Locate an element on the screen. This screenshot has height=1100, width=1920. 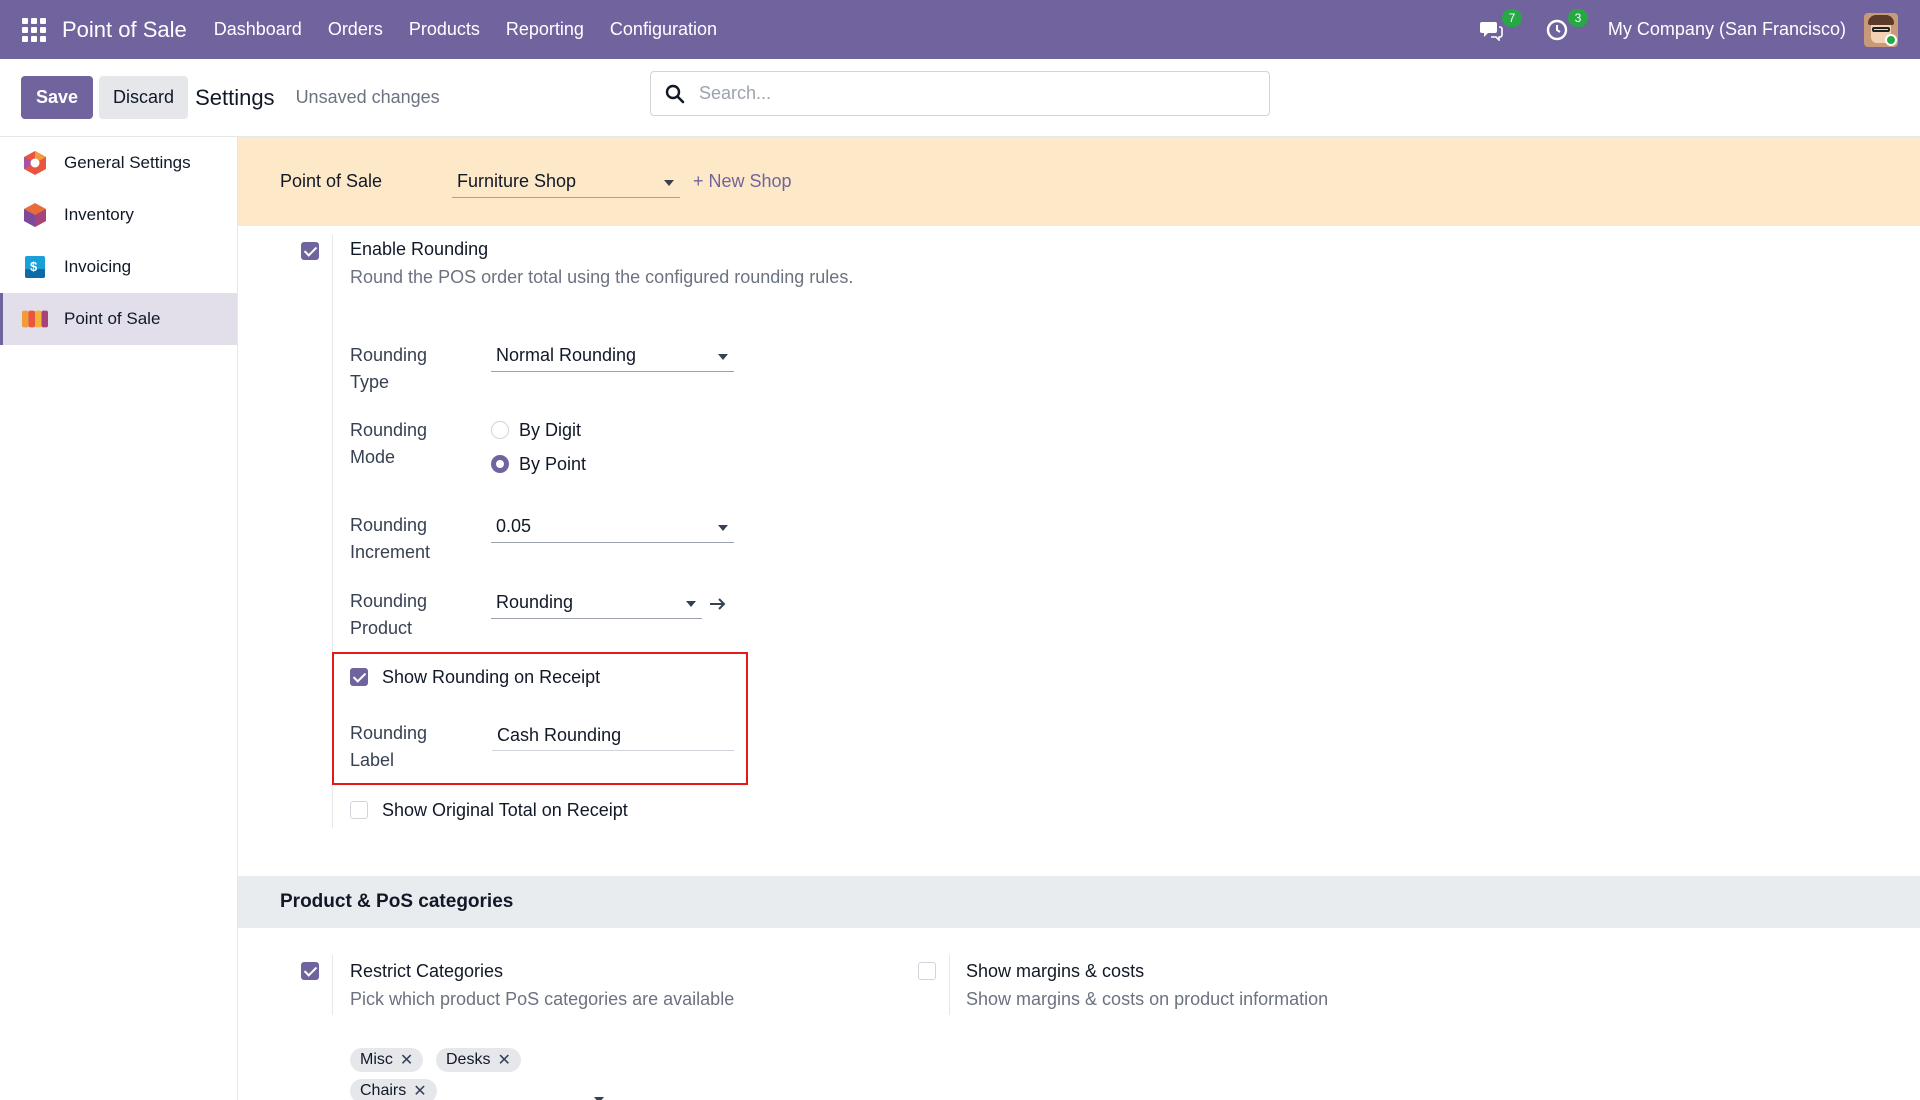
activities-count-badge: 3 is located at coordinates (1577, 17).